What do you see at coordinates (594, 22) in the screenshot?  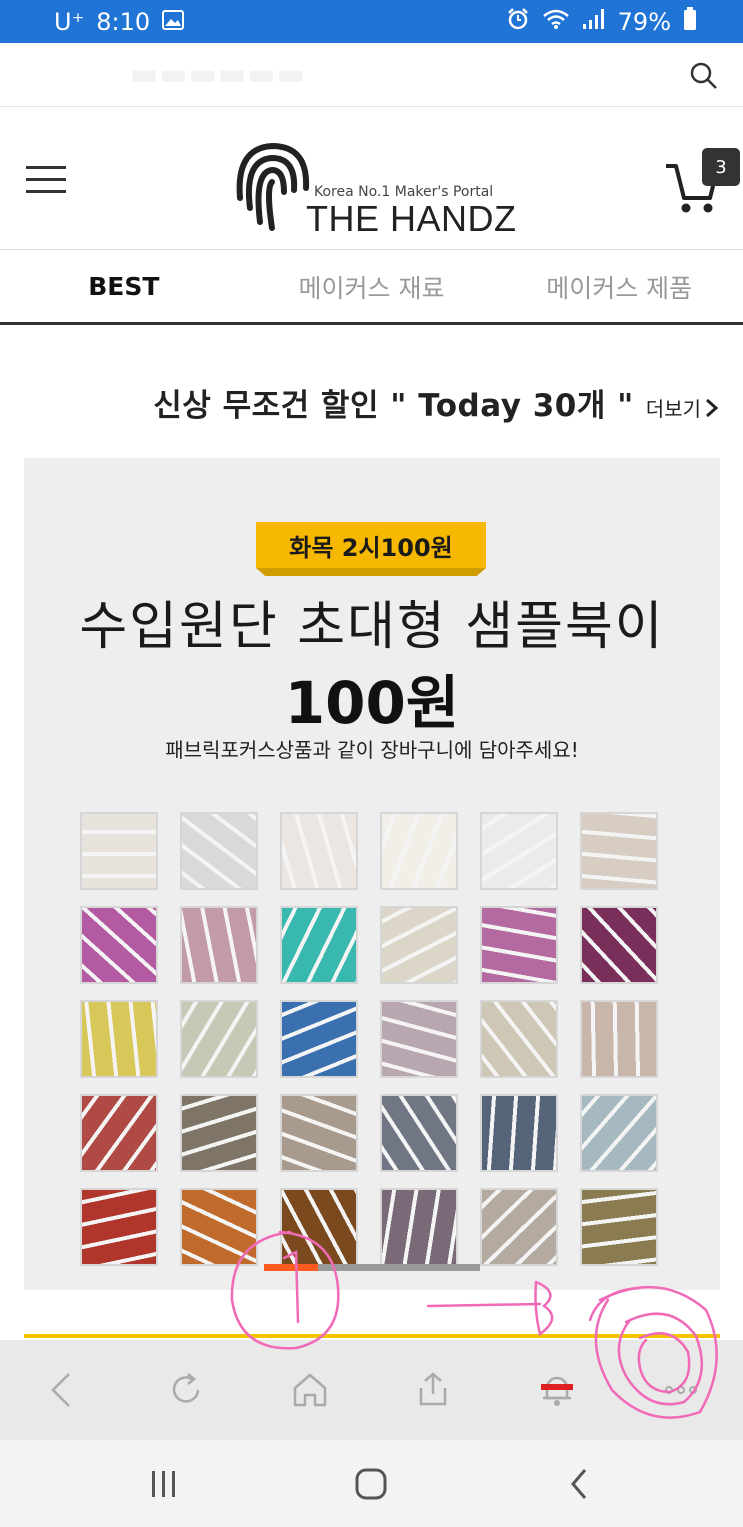 I see `signal-icon` at bounding box center [594, 22].